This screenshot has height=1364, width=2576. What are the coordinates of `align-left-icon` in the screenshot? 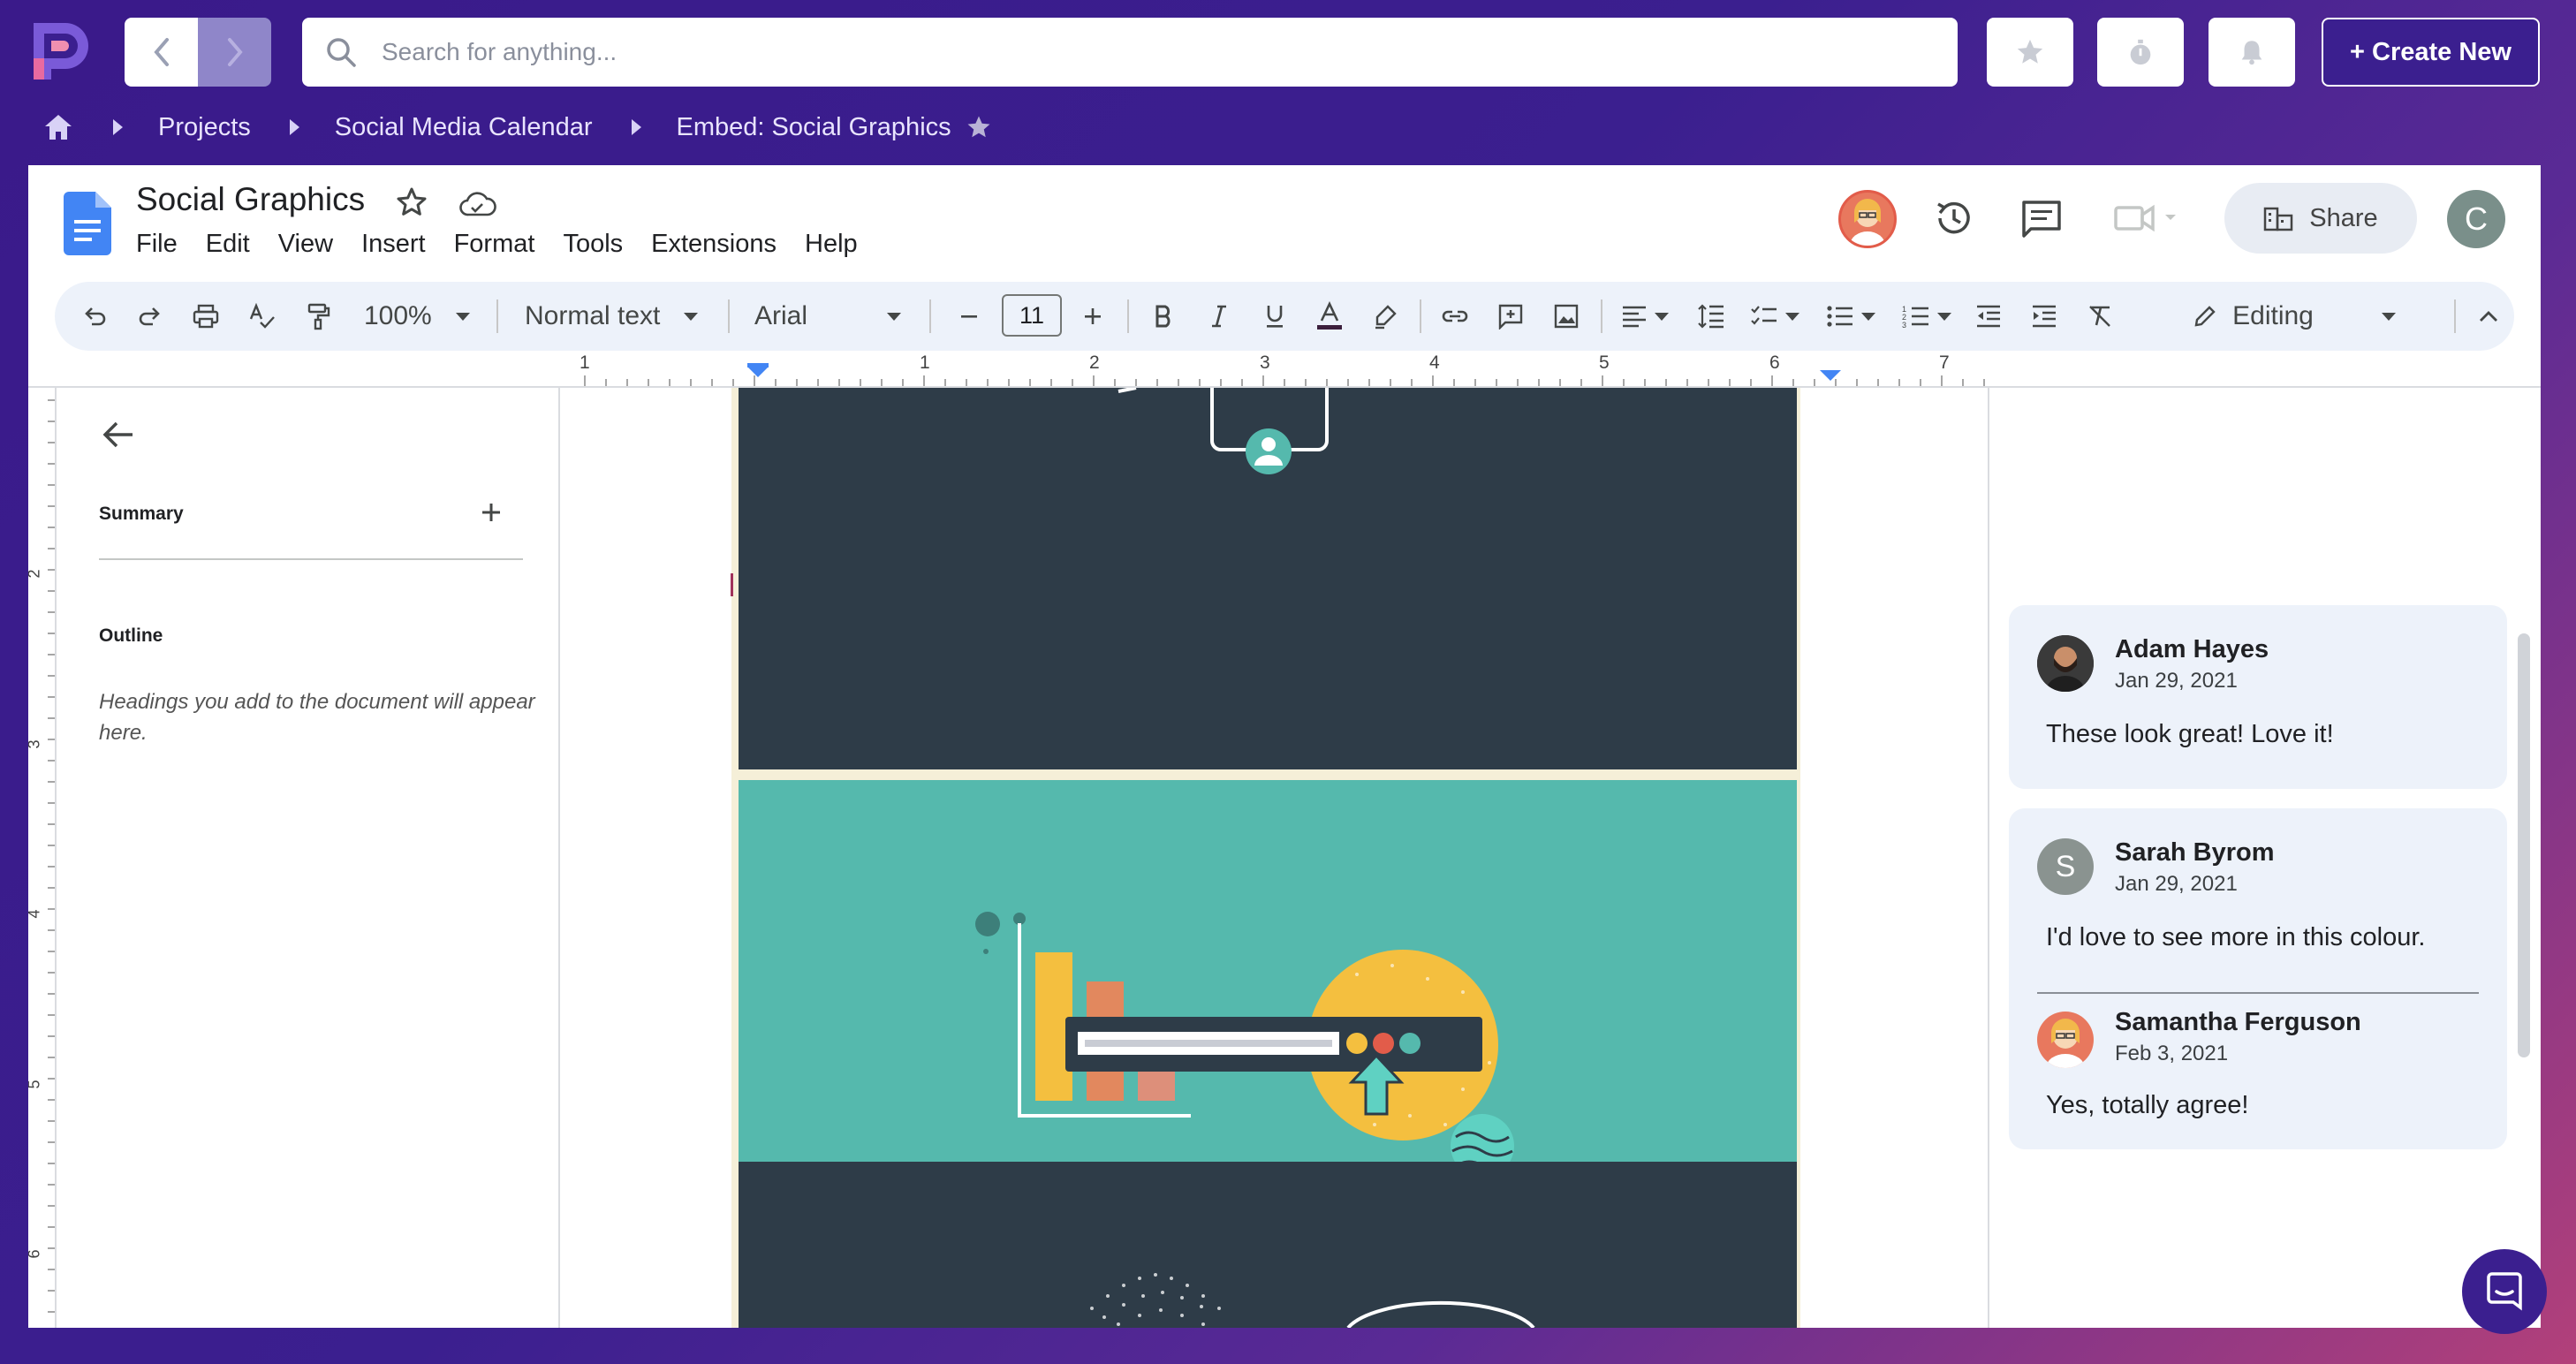 It's located at (1634, 317).